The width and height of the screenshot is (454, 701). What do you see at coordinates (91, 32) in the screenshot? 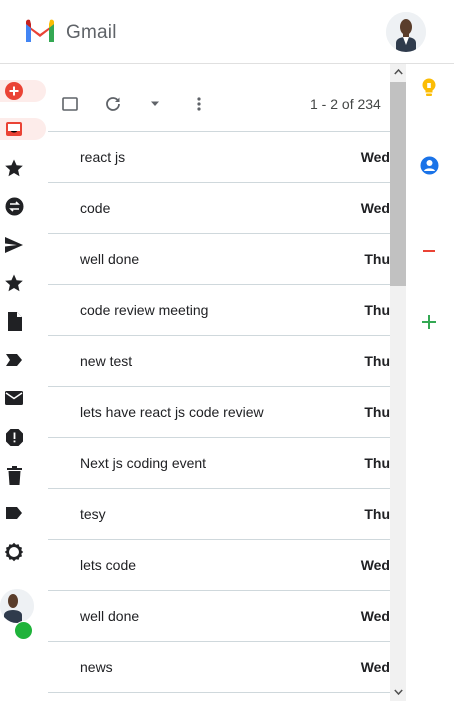
I see `app-title: Gmail` at bounding box center [91, 32].